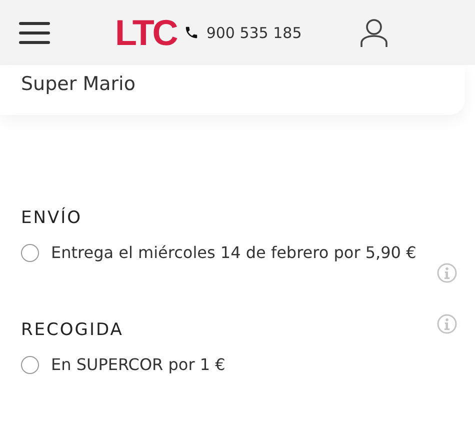  I want to click on section-title: RECOGIDA, so click(72, 330).